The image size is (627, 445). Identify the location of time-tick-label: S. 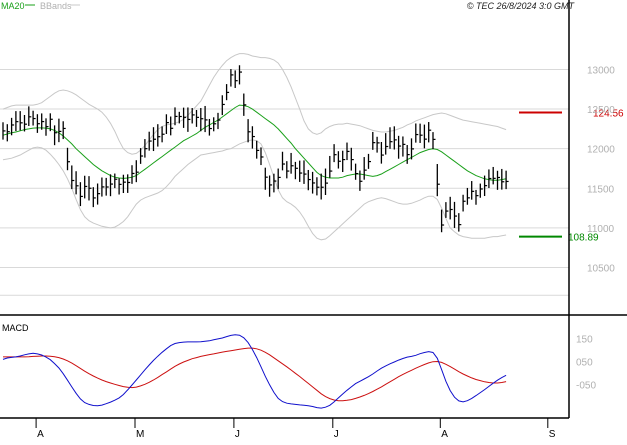
(552, 434).